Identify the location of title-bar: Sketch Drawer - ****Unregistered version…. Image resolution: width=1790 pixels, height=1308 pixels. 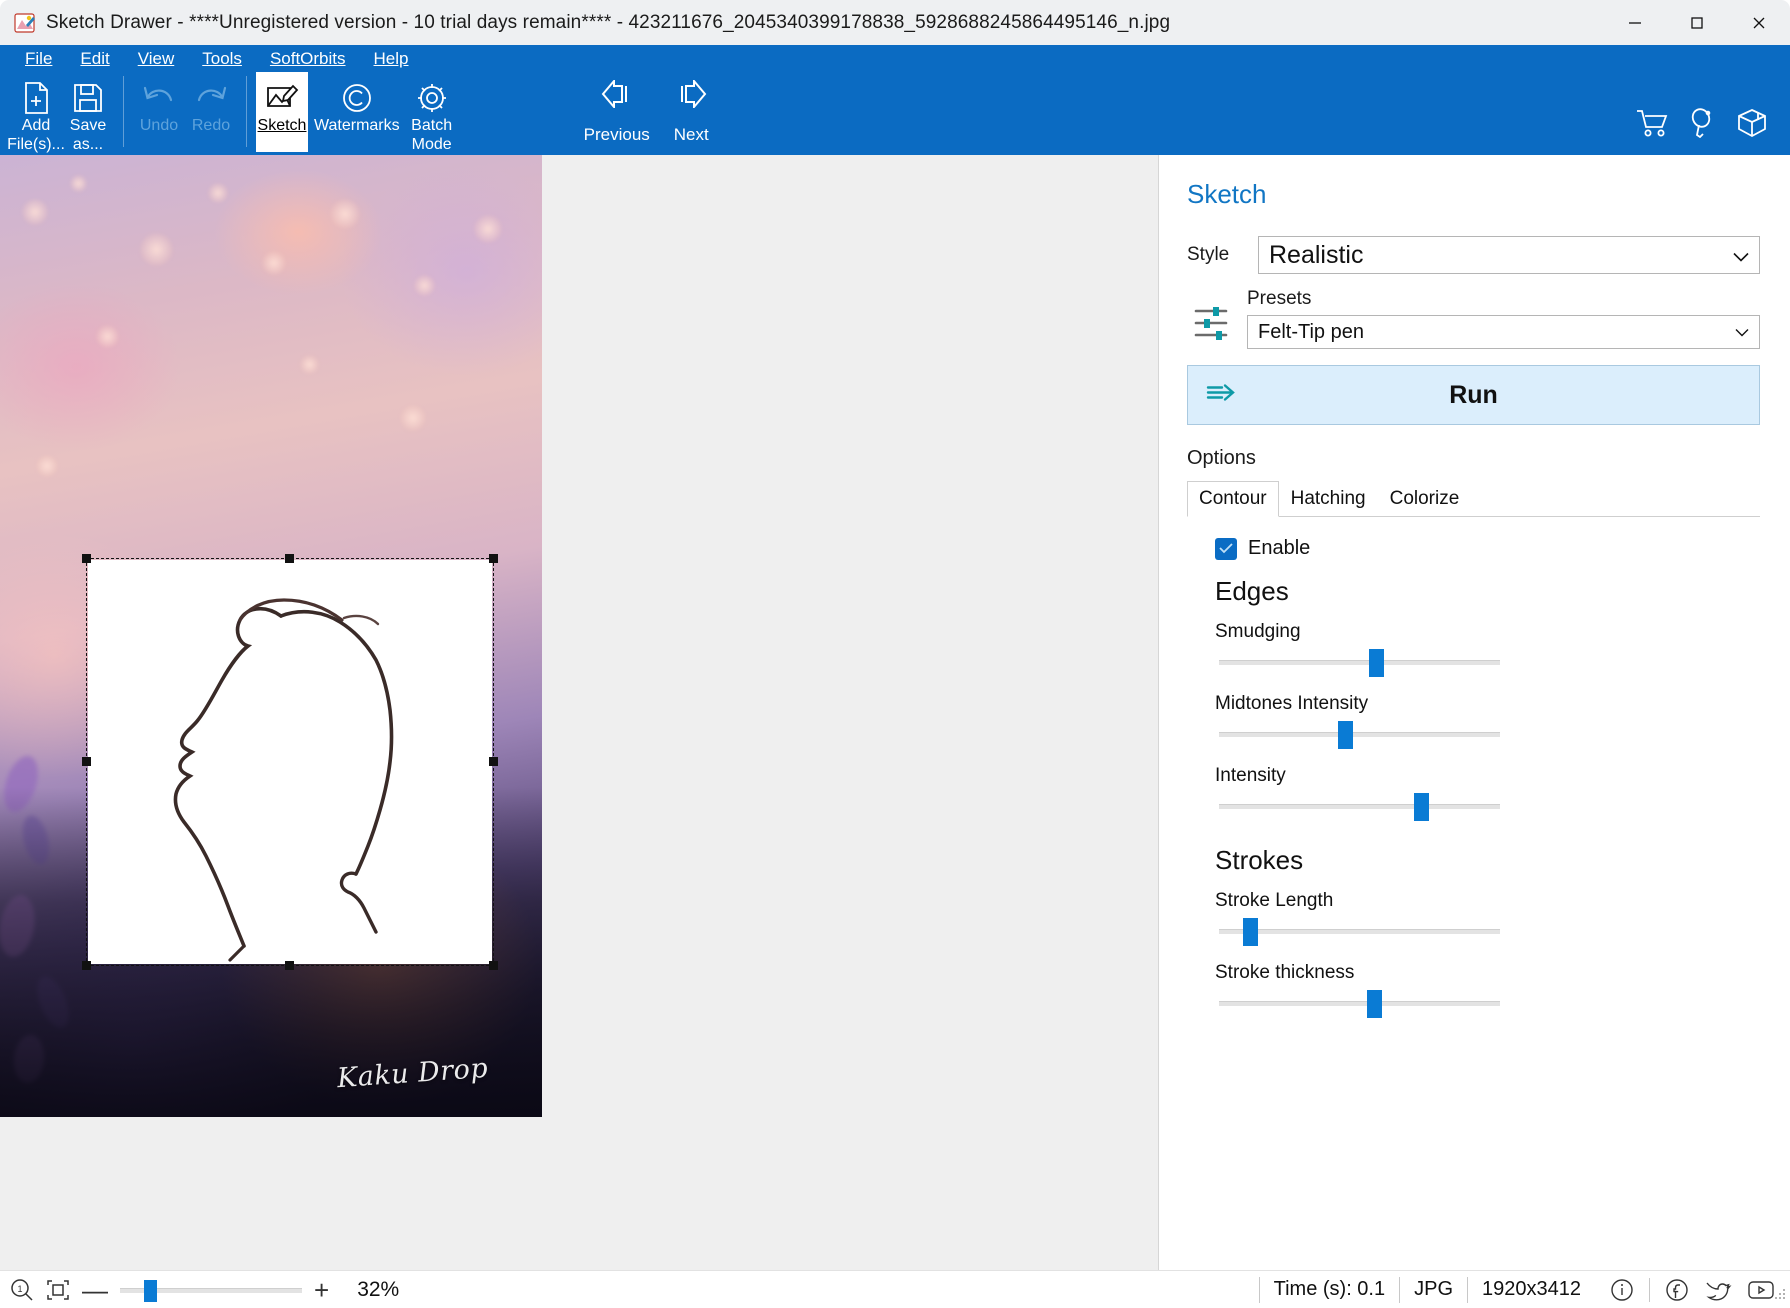
(895, 22).